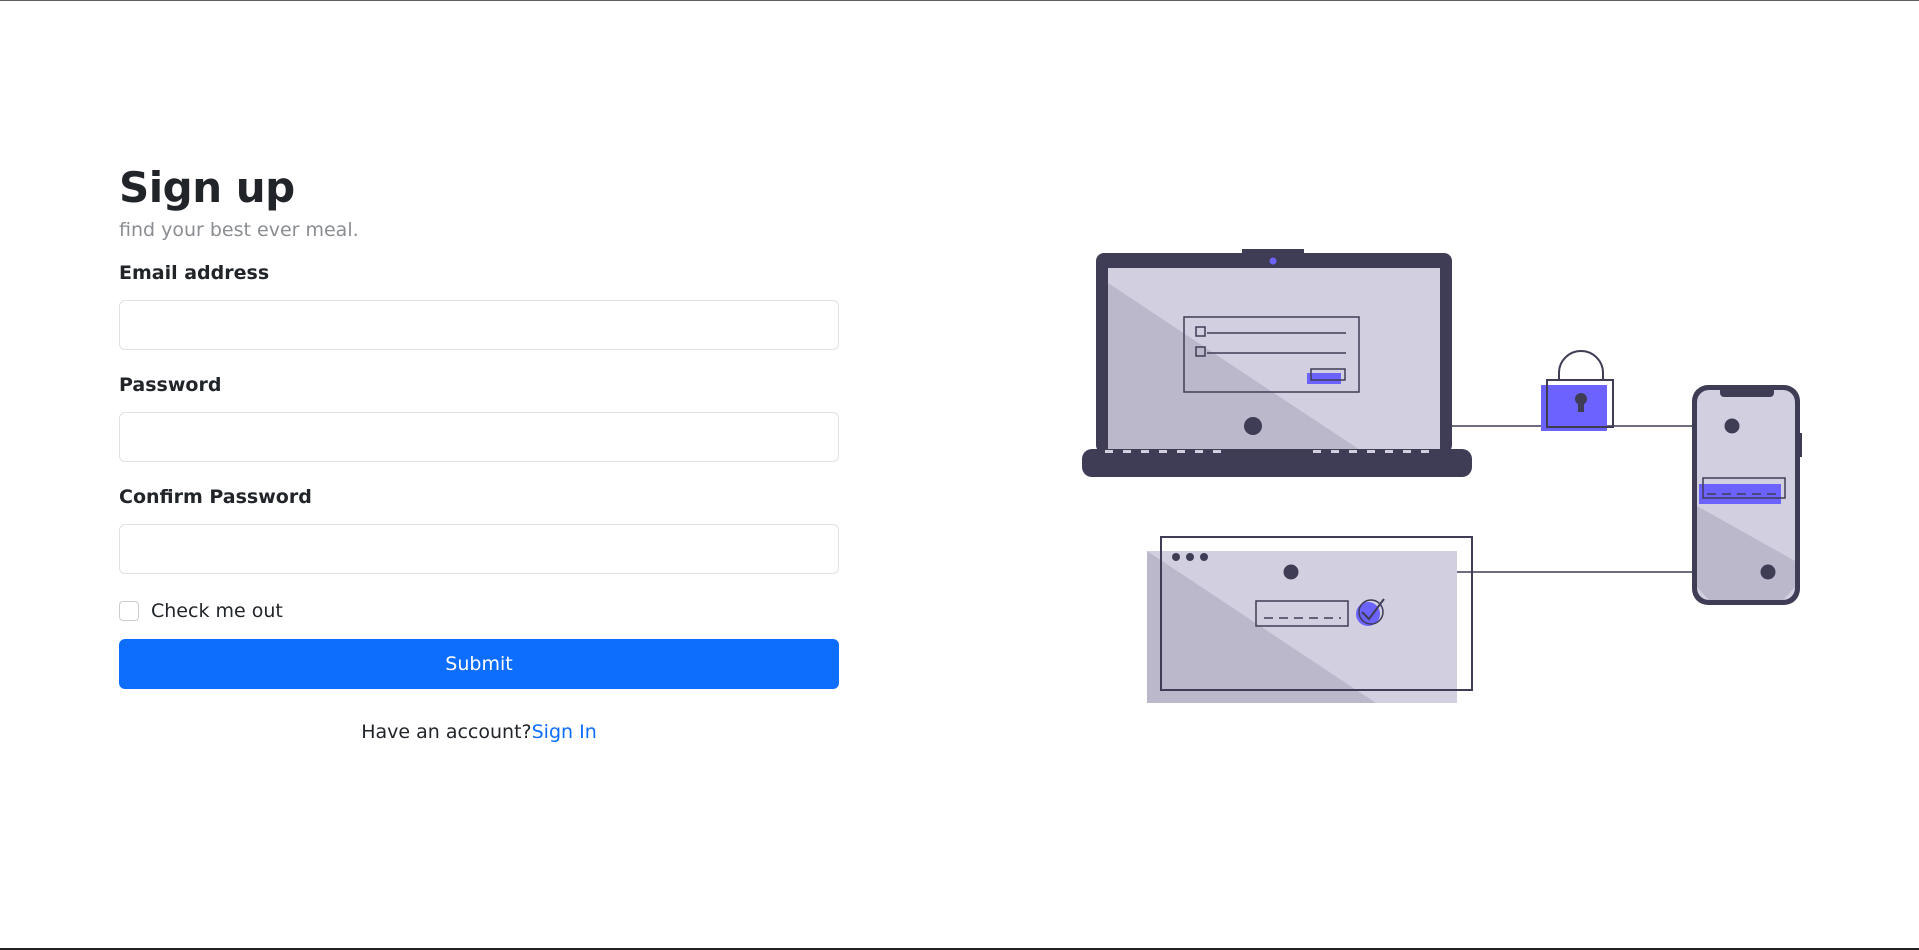  I want to click on check-me-out-row: Check me out, so click(479, 611).